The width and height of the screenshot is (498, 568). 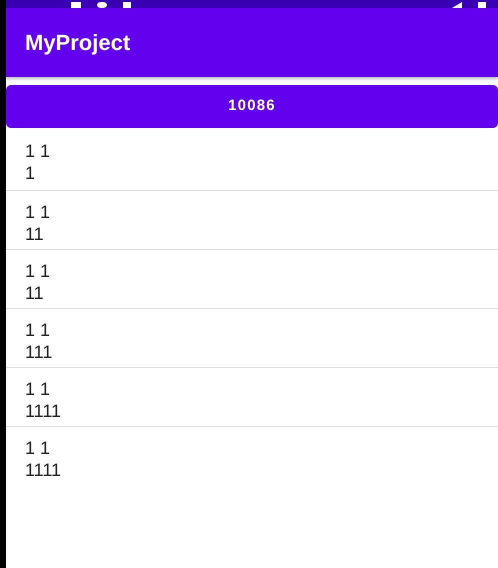 I want to click on item-subtitle: 1, so click(x=30, y=173).